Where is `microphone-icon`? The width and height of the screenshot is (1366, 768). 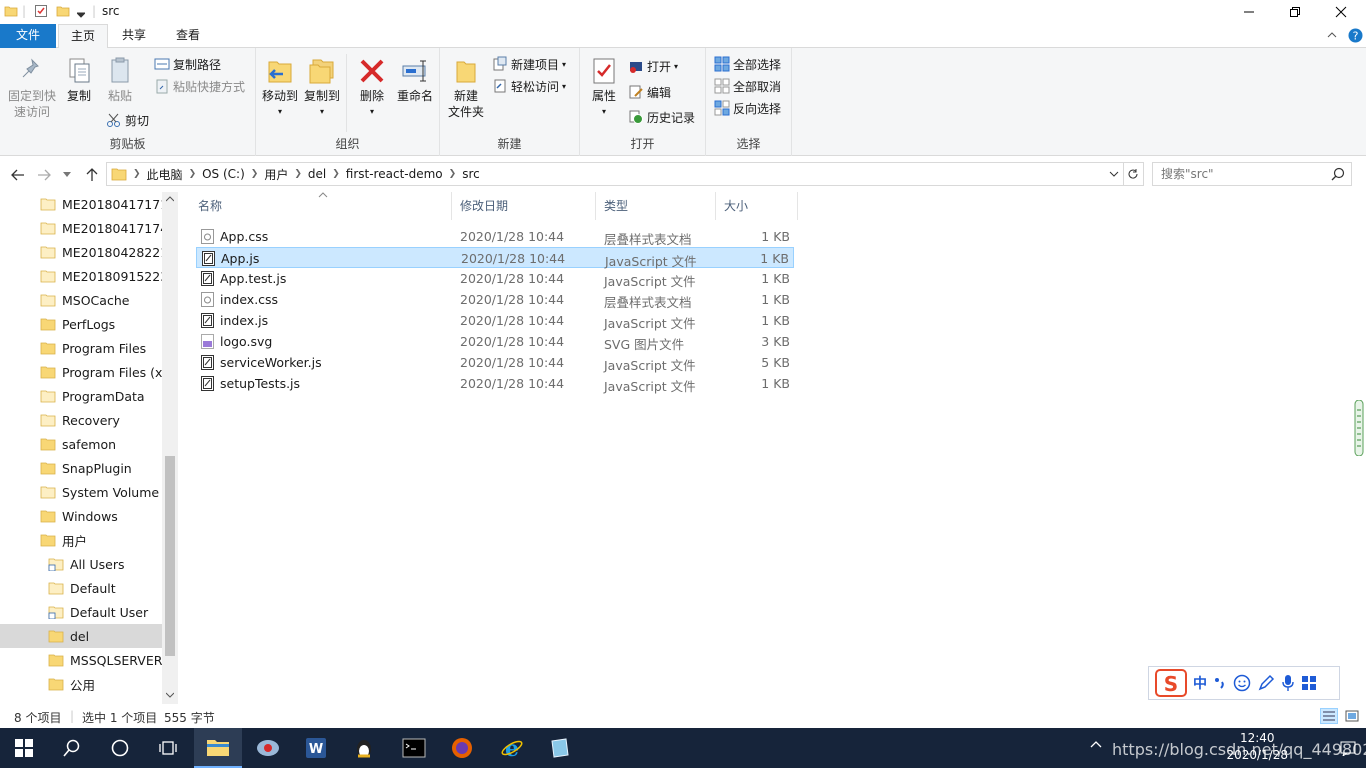 microphone-icon is located at coordinates (1288, 683).